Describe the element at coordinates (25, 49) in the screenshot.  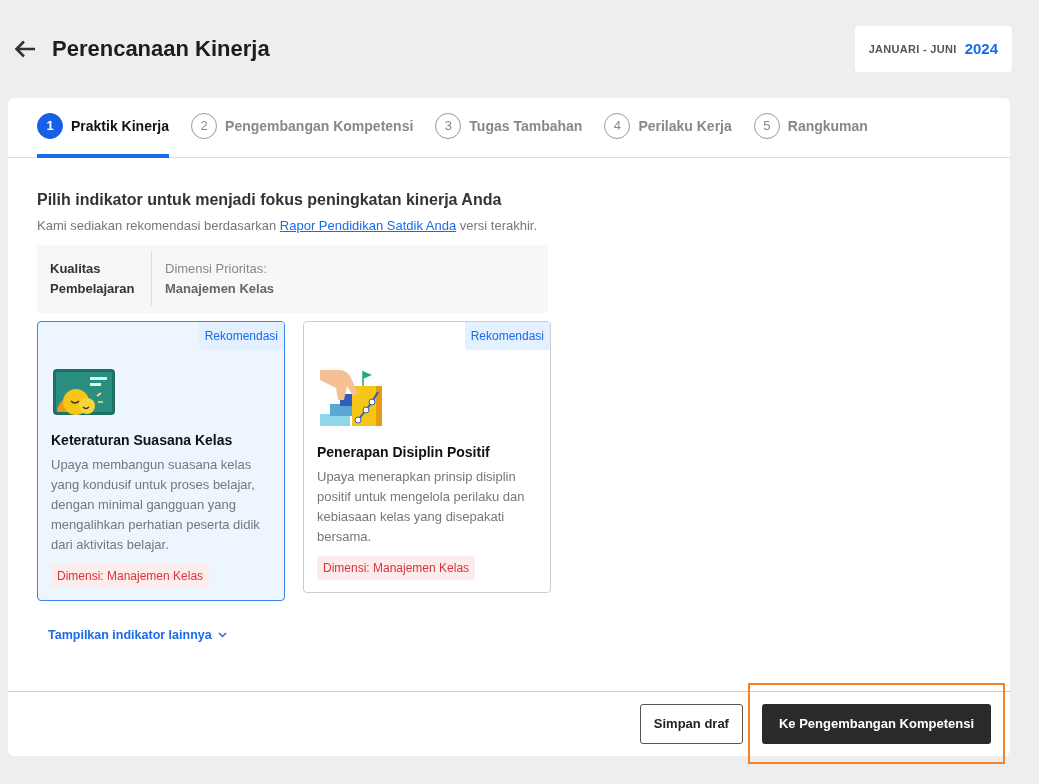
I see `back-arrow-icon` at that location.